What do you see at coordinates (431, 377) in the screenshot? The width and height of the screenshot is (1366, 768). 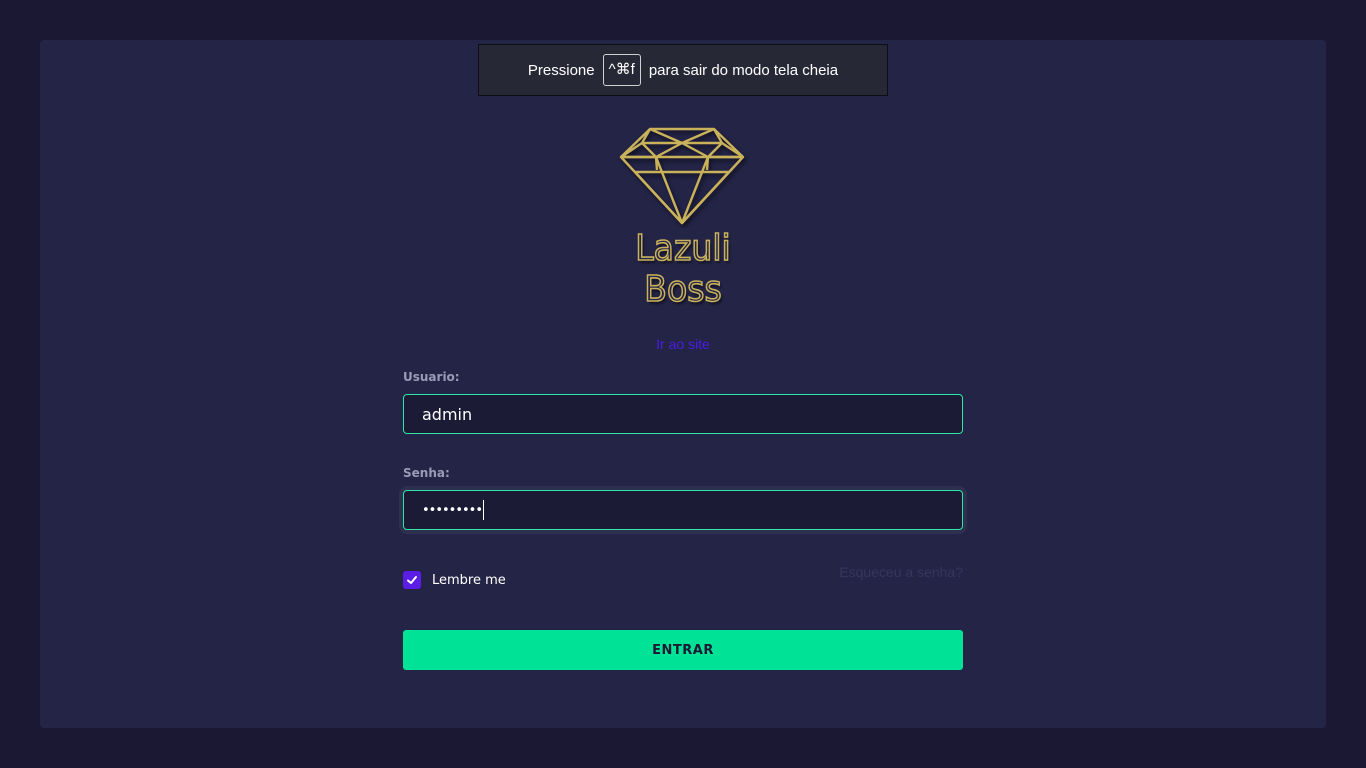 I see `username-label: Usuario:` at bounding box center [431, 377].